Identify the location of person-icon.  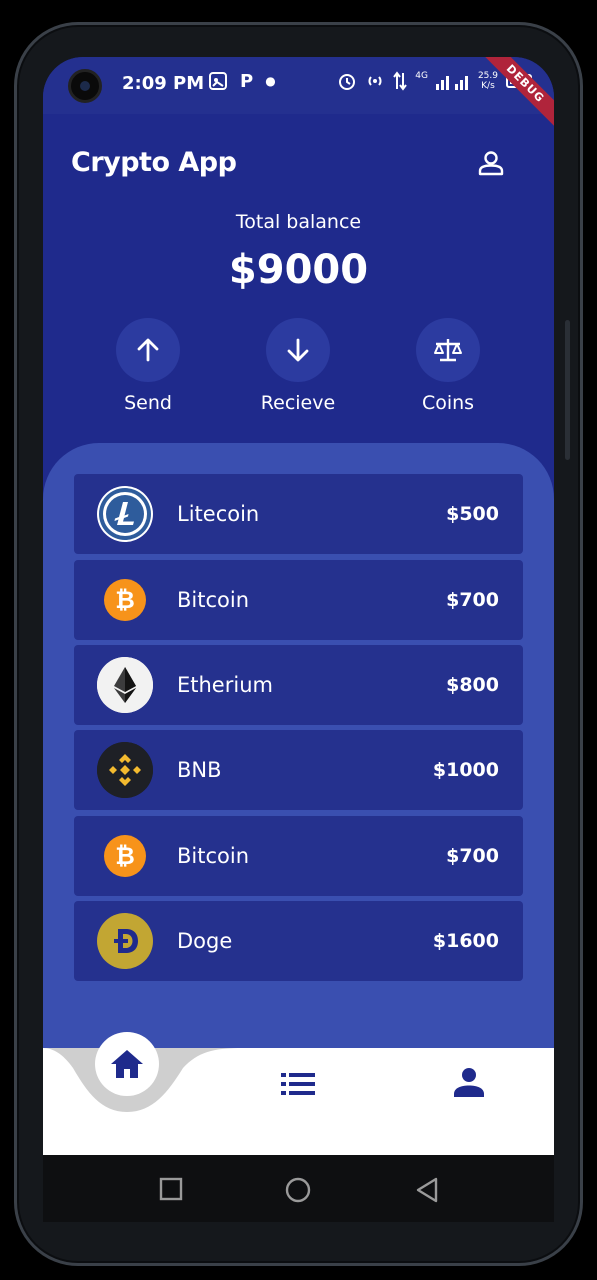
(469, 1082).